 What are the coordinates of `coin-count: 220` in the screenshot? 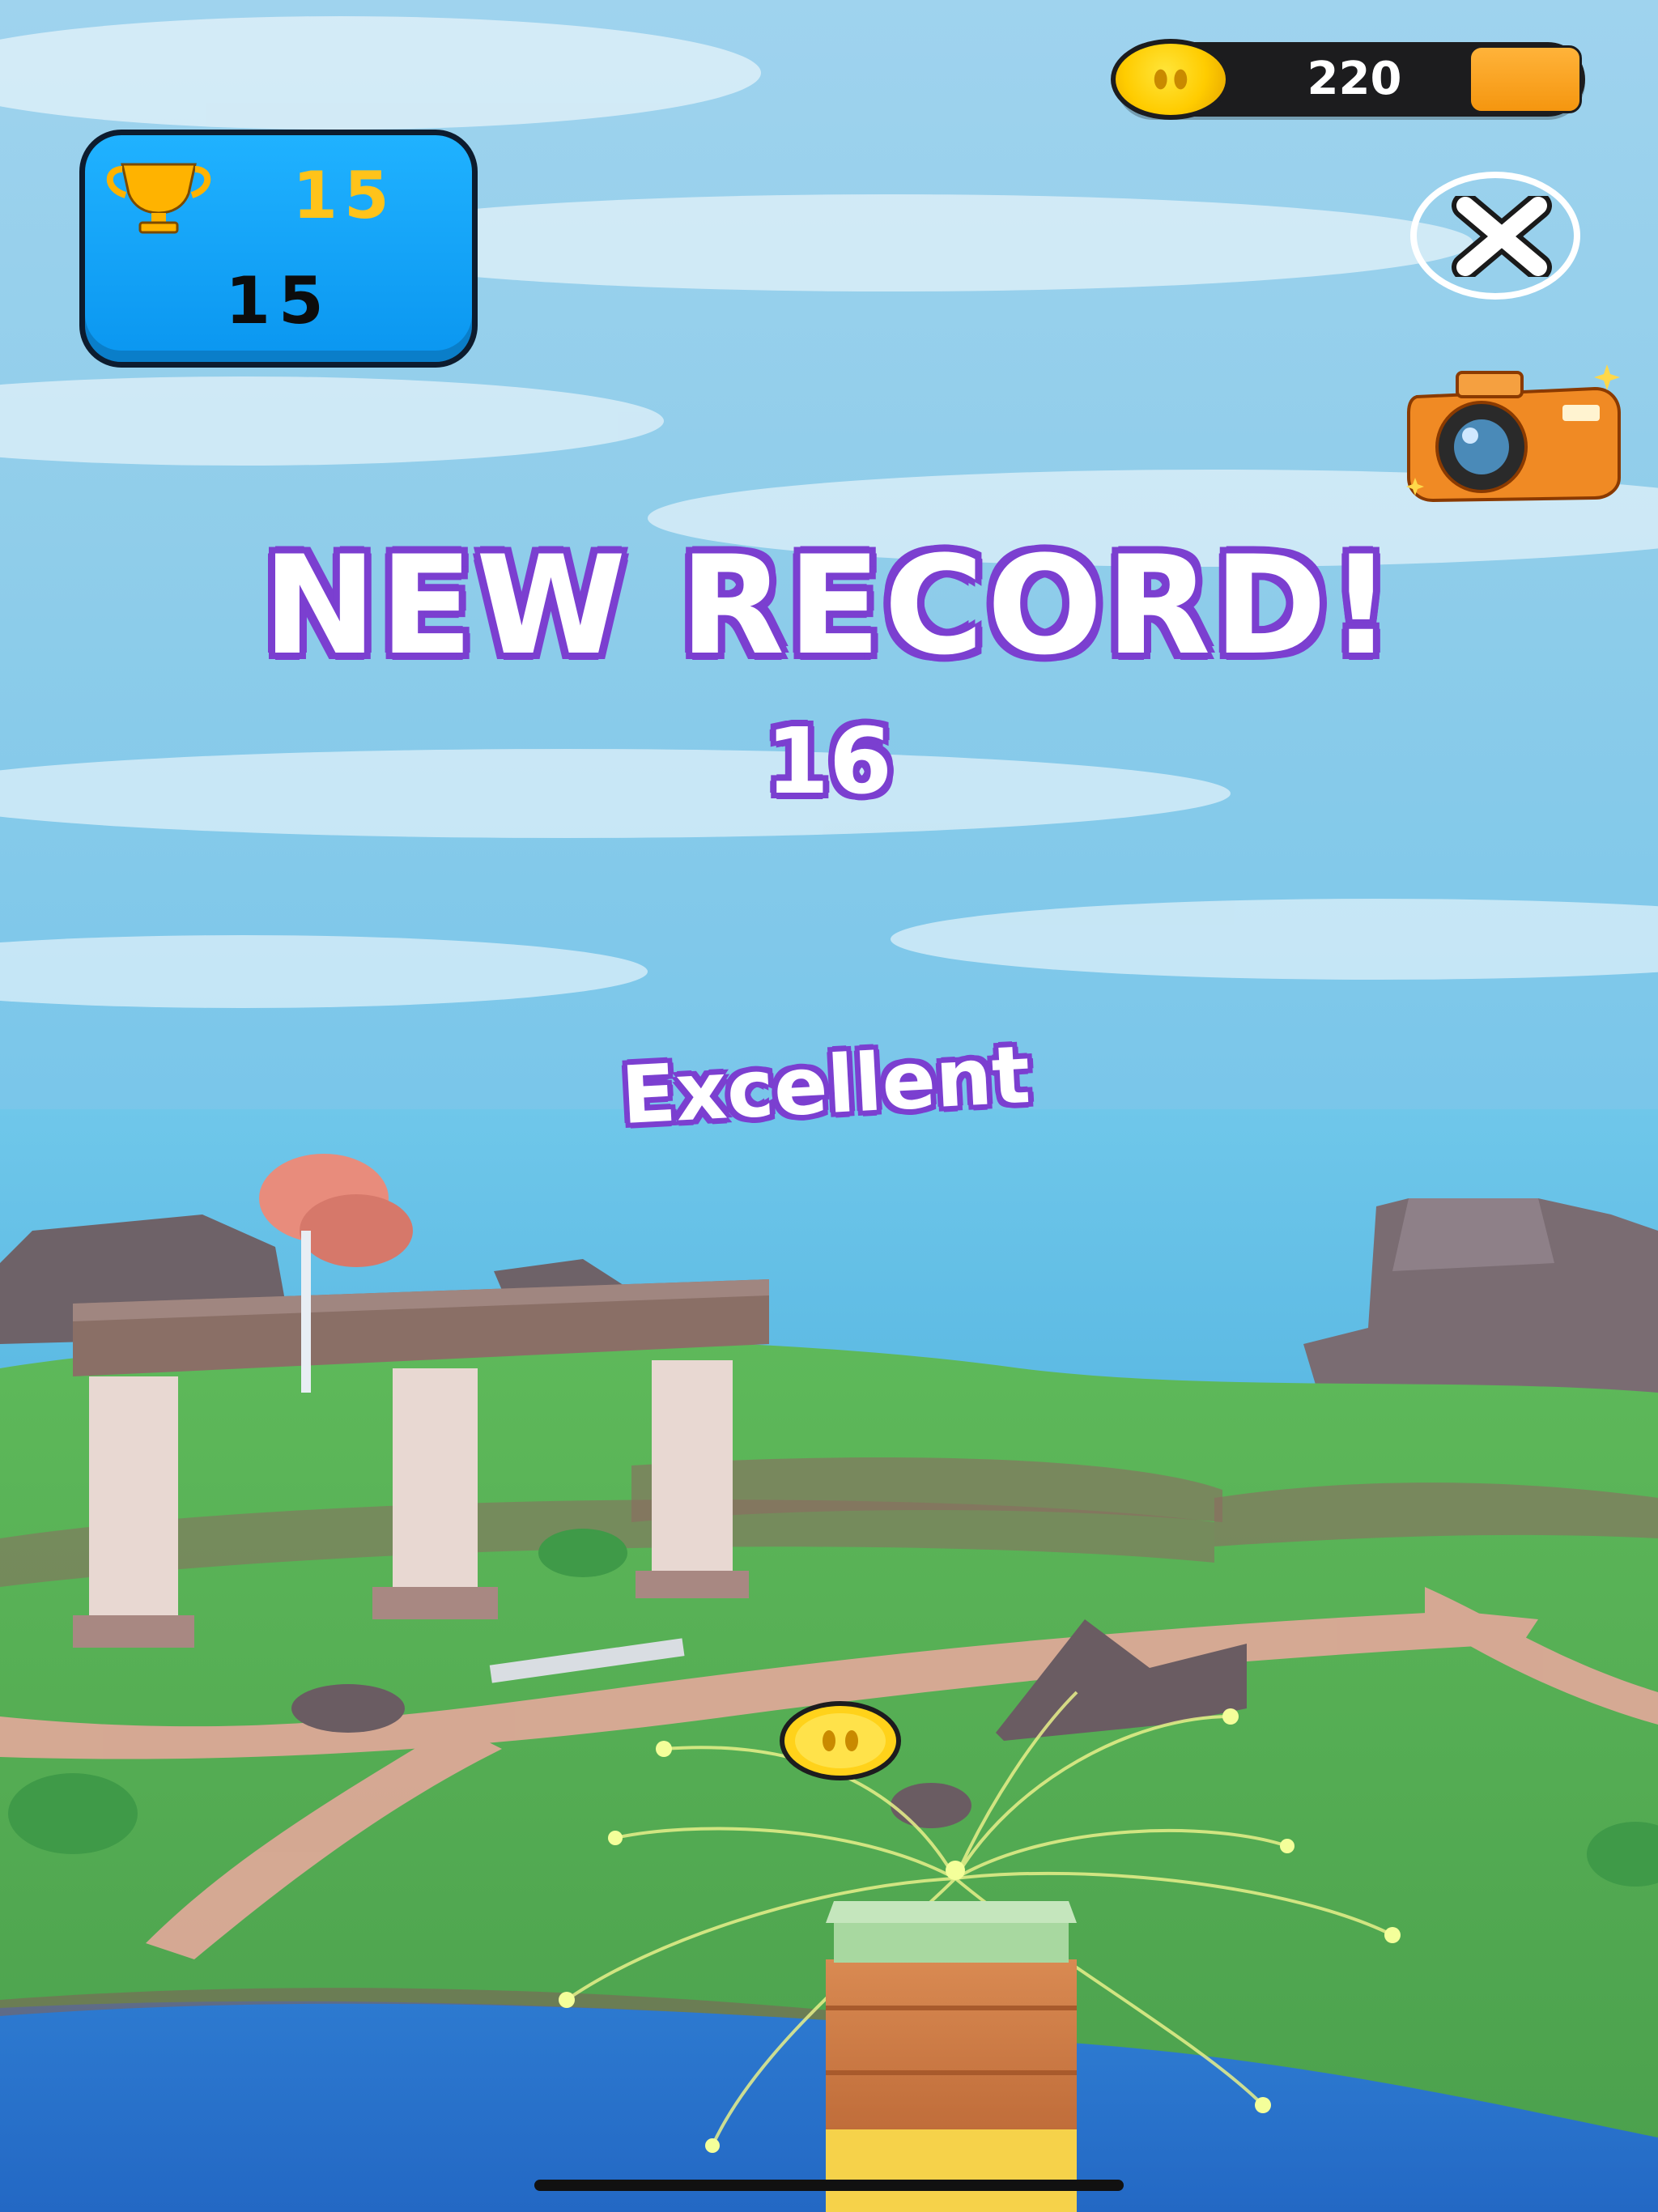 It's located at (1354, 79).